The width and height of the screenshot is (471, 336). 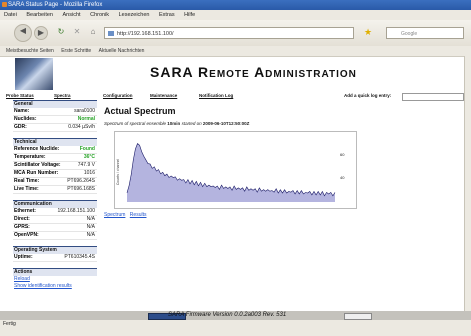 What do you see at coordinates (89, 157) in the screenshot?
I see `row-value: 36°C` at bounding box center [89, 157].